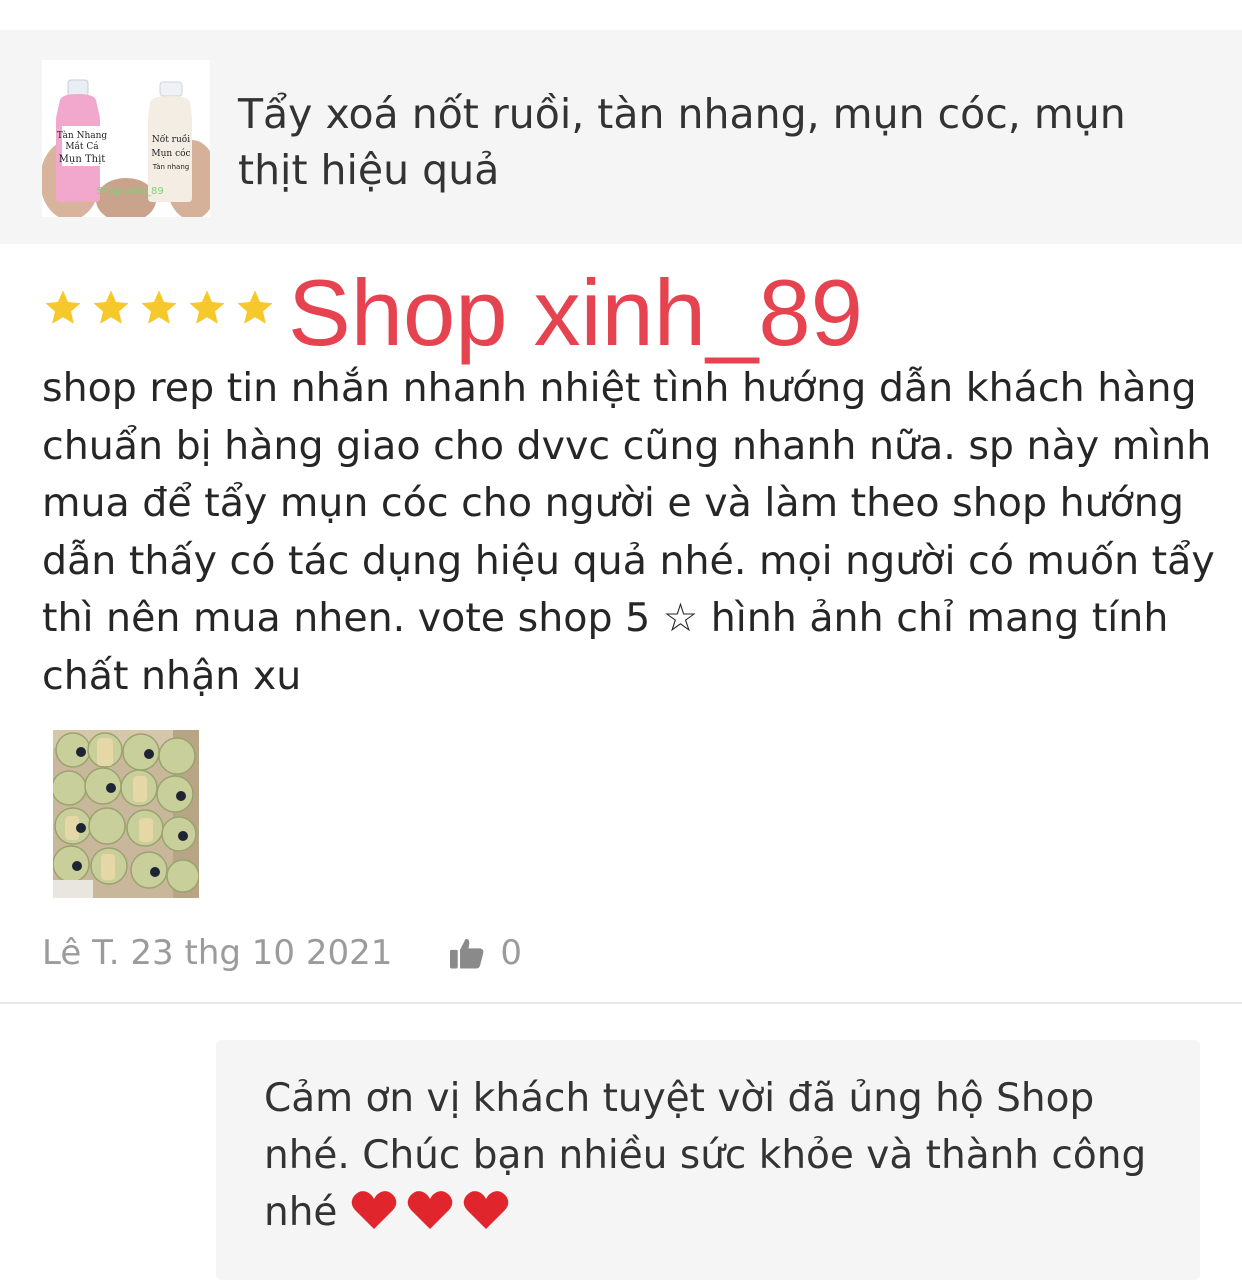  What do you see at coordinates (82, 159) in the screenshot?
I see `svg-text: Mụn Thịt` at bounding box center [82, 159].